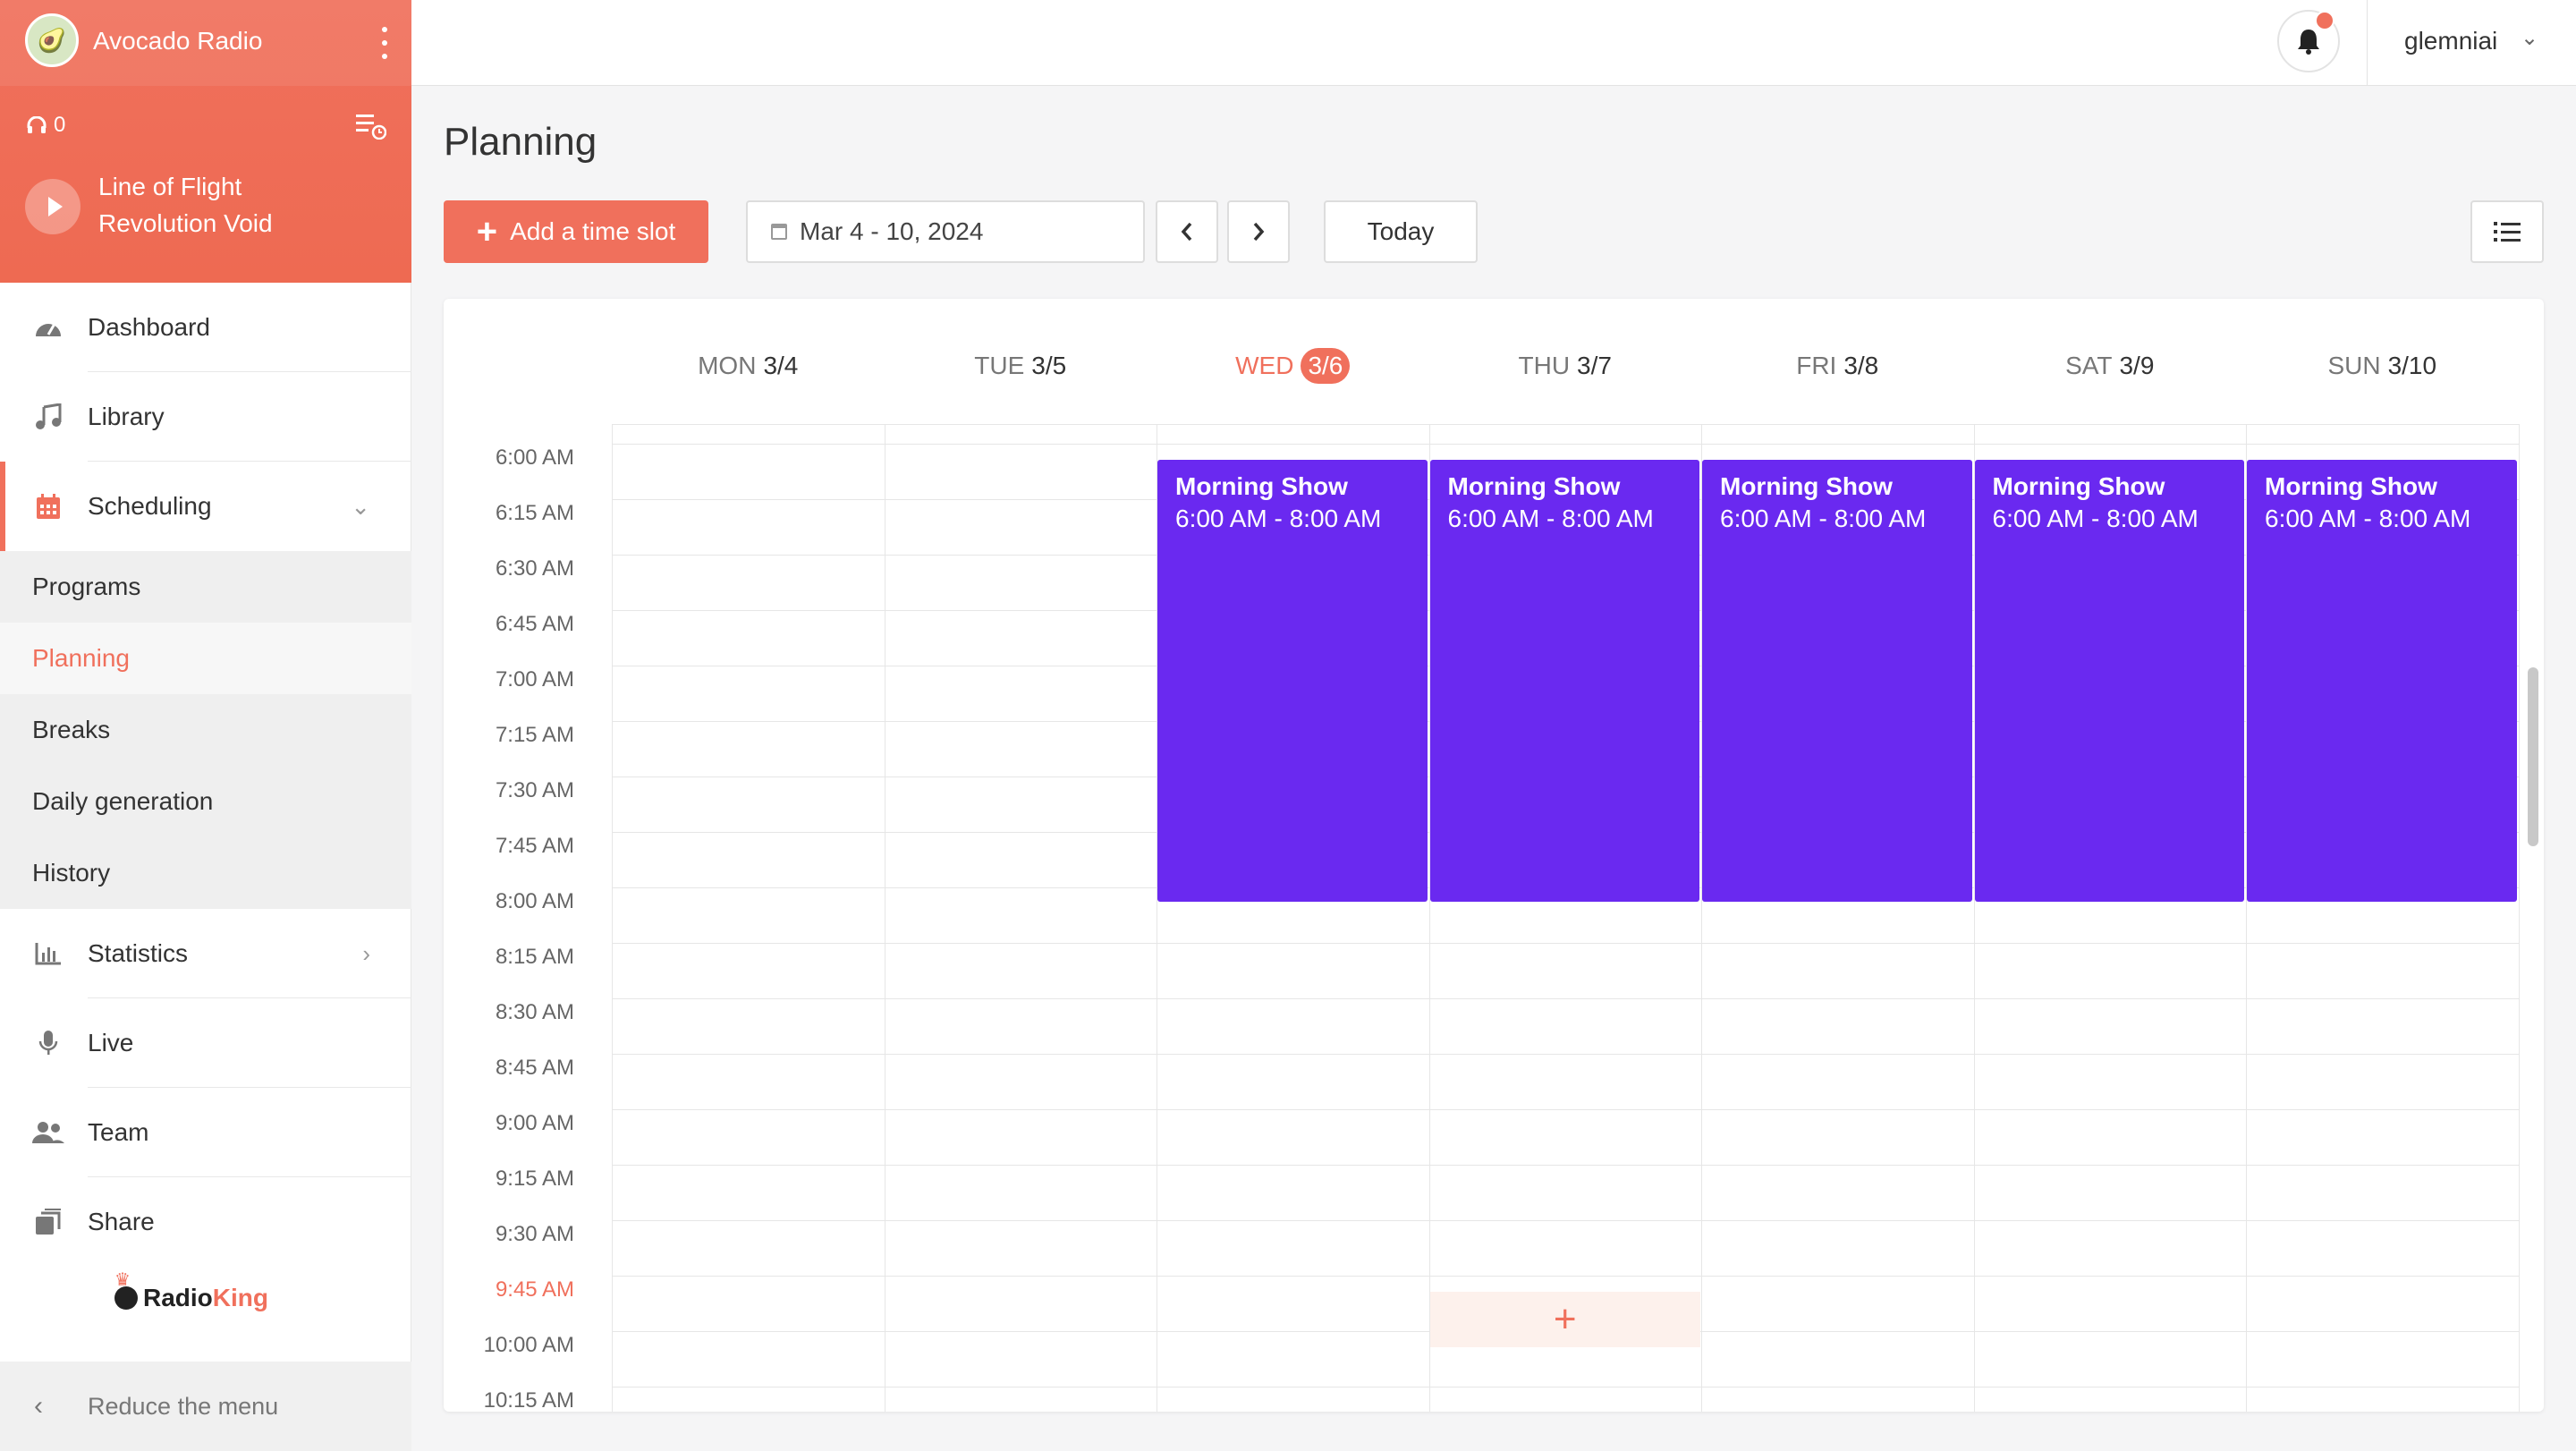 The height and width of the screenshot is (1451, 2576). I want to click on submenu-item-breaks: Breaks, so click(205, 730).